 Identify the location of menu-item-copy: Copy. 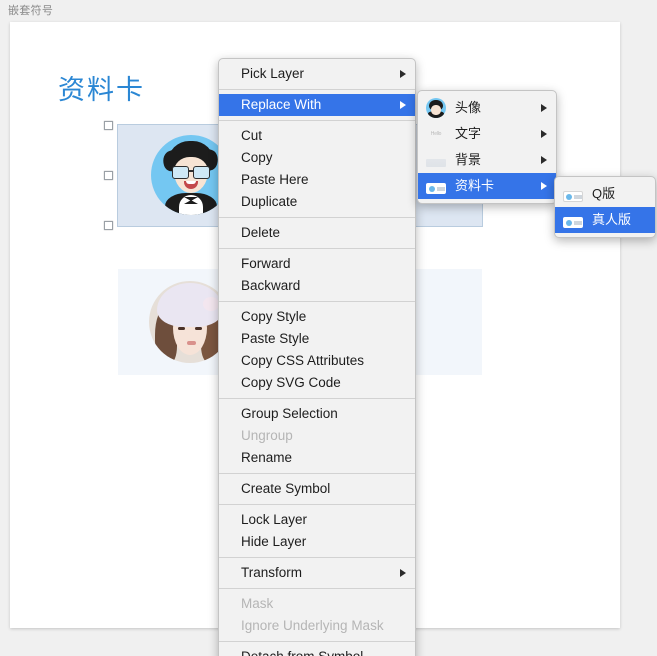
(317, 158).